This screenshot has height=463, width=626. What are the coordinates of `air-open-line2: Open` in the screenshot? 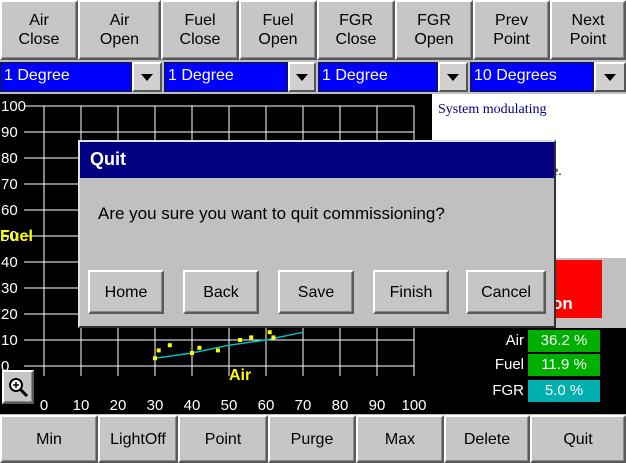 It's located at (119, 39).